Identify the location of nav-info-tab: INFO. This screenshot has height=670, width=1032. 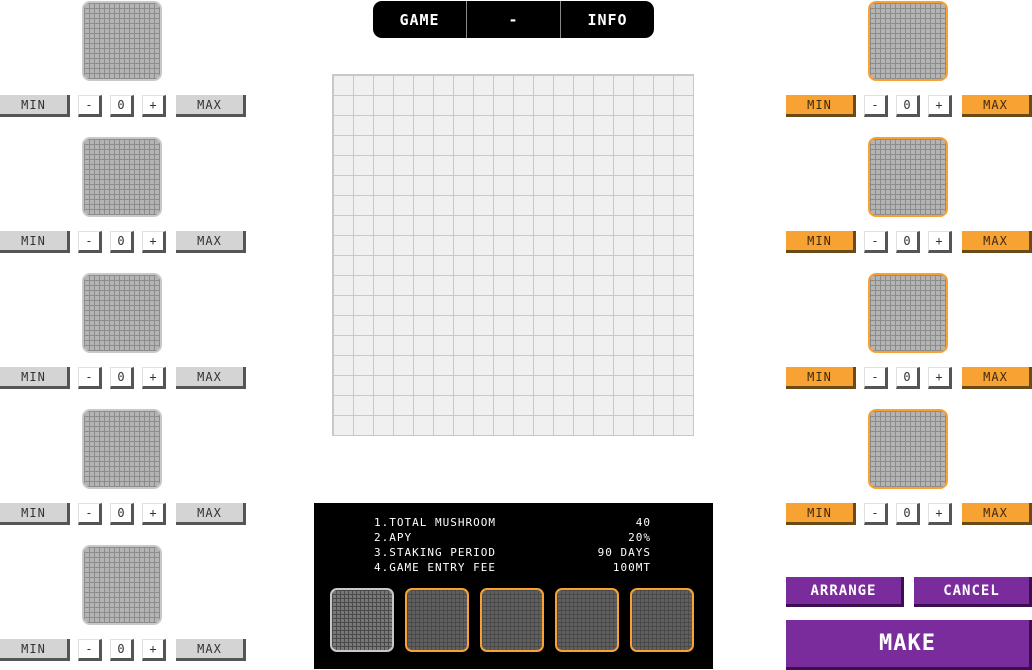
(607, 19).